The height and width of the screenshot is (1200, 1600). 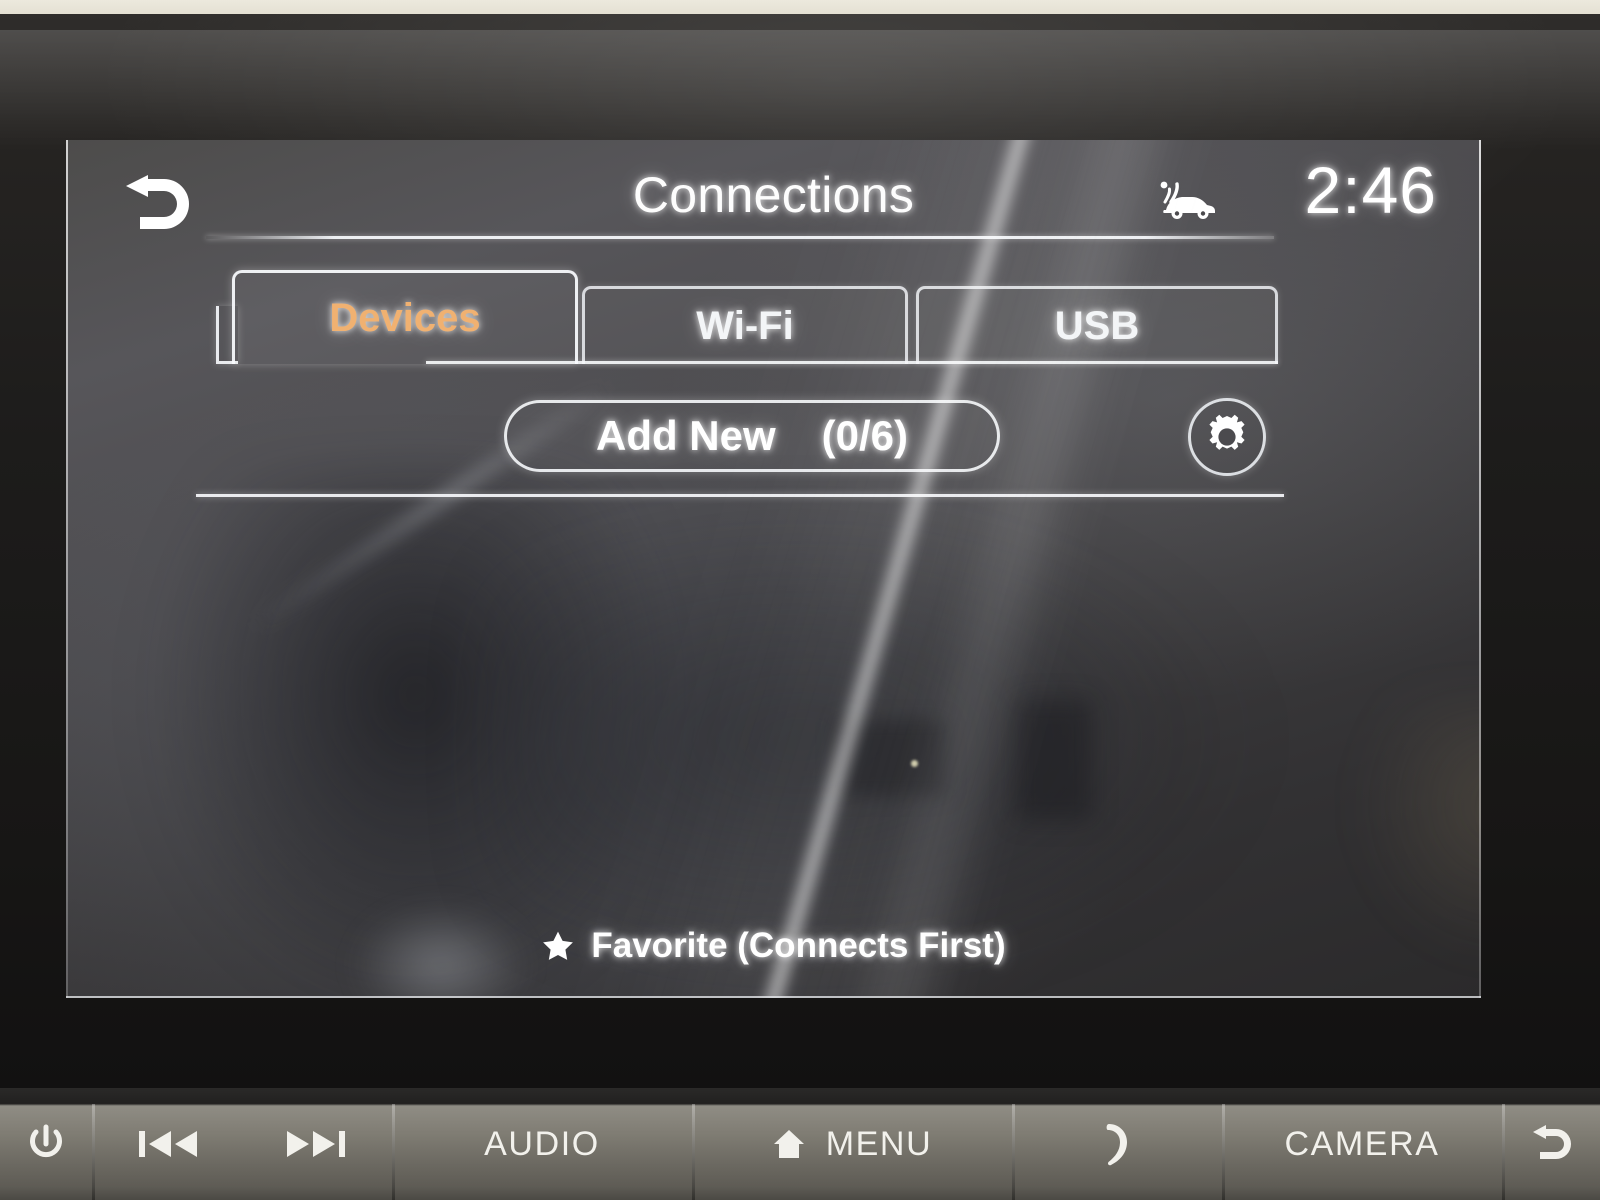 I want to click on menu-button: MENU, so click(x=852, y=1144).